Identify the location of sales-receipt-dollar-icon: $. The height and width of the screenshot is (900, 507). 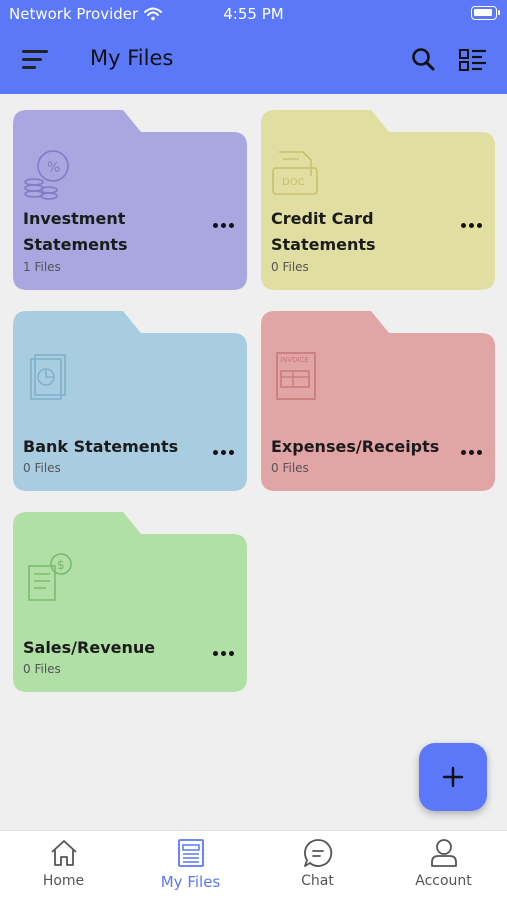
(50, 577).